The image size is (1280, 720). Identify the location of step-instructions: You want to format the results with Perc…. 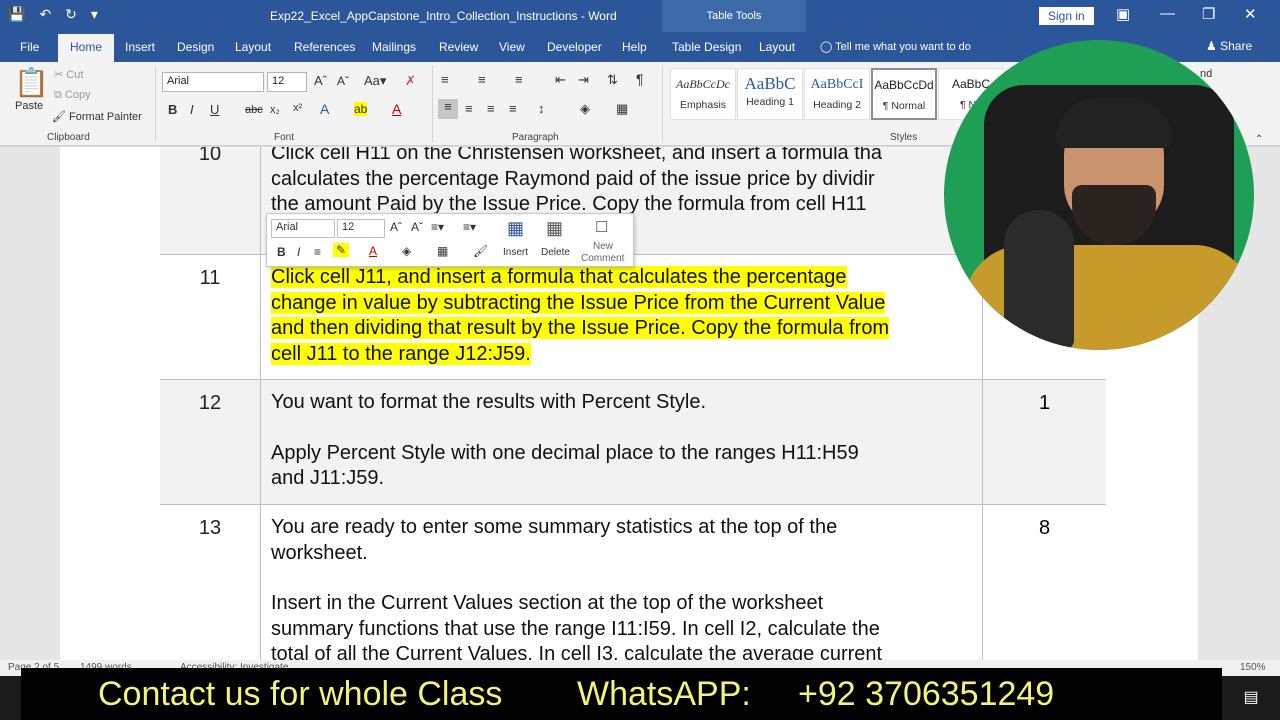
(621, 442).